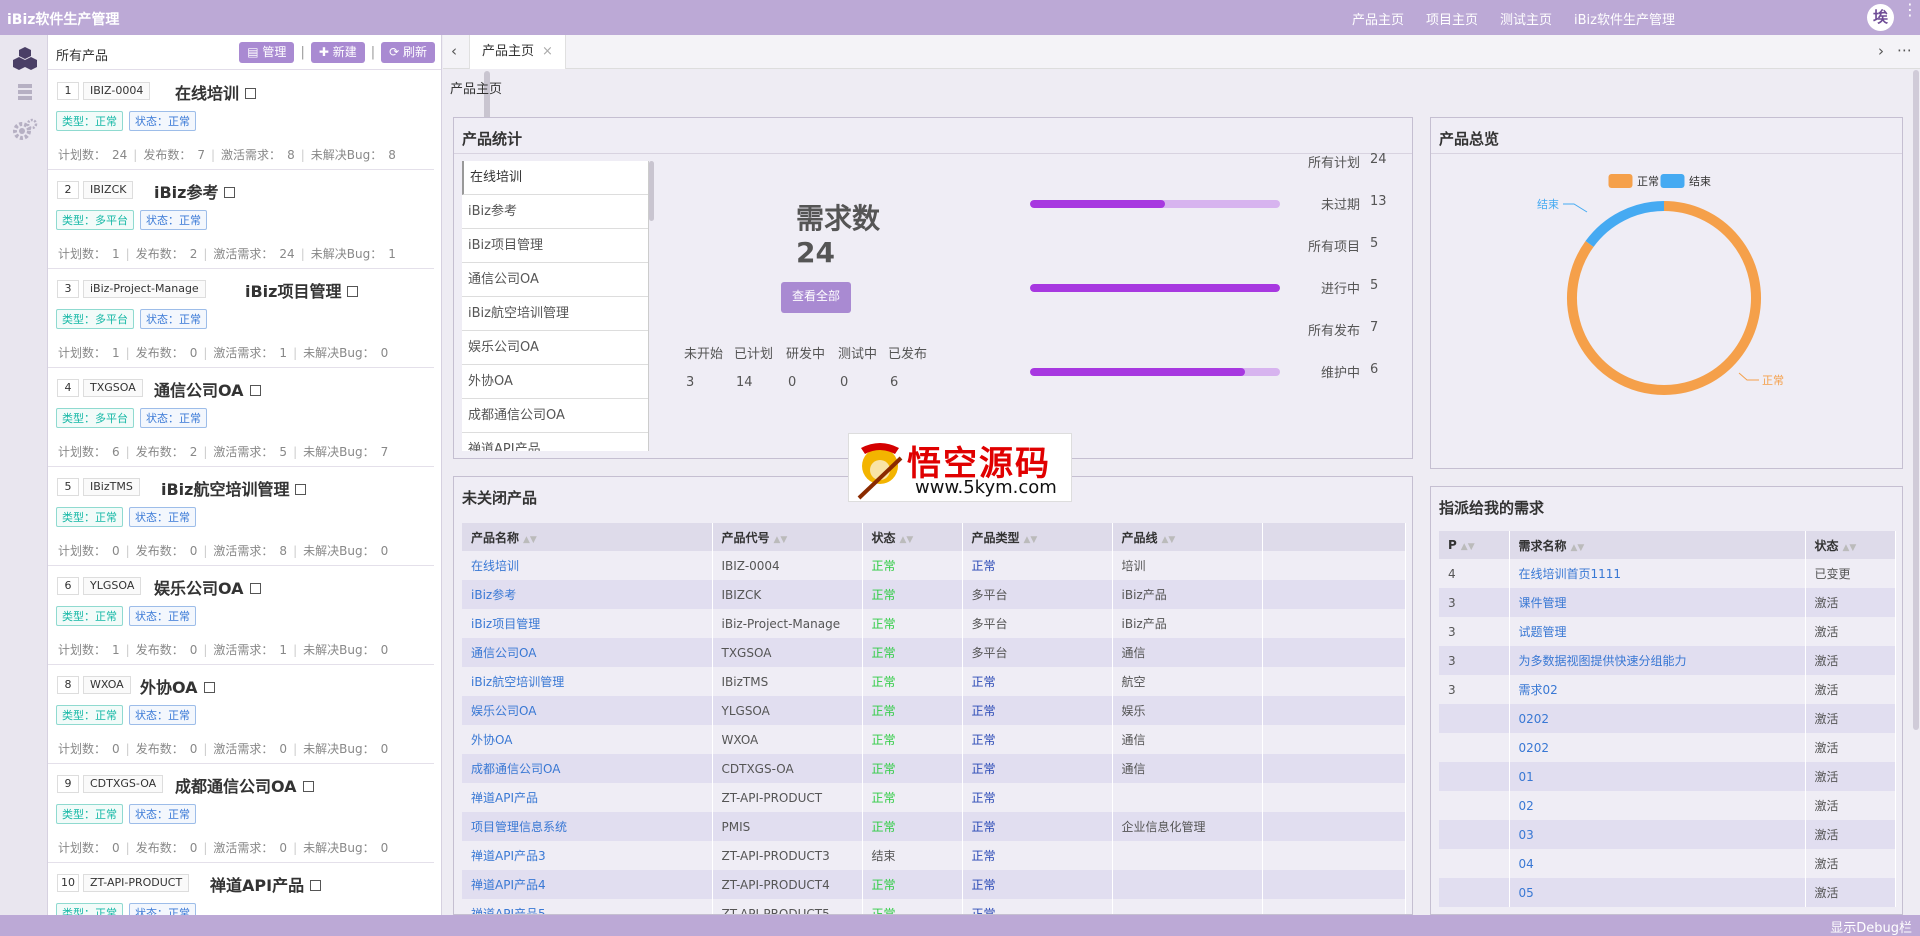 The image size is (1920, 936). What do you see at coordinates (517, 52) in the screenshot?
I see `tab-product-home: 产品主页 ×` at bounding box center [517, 52].